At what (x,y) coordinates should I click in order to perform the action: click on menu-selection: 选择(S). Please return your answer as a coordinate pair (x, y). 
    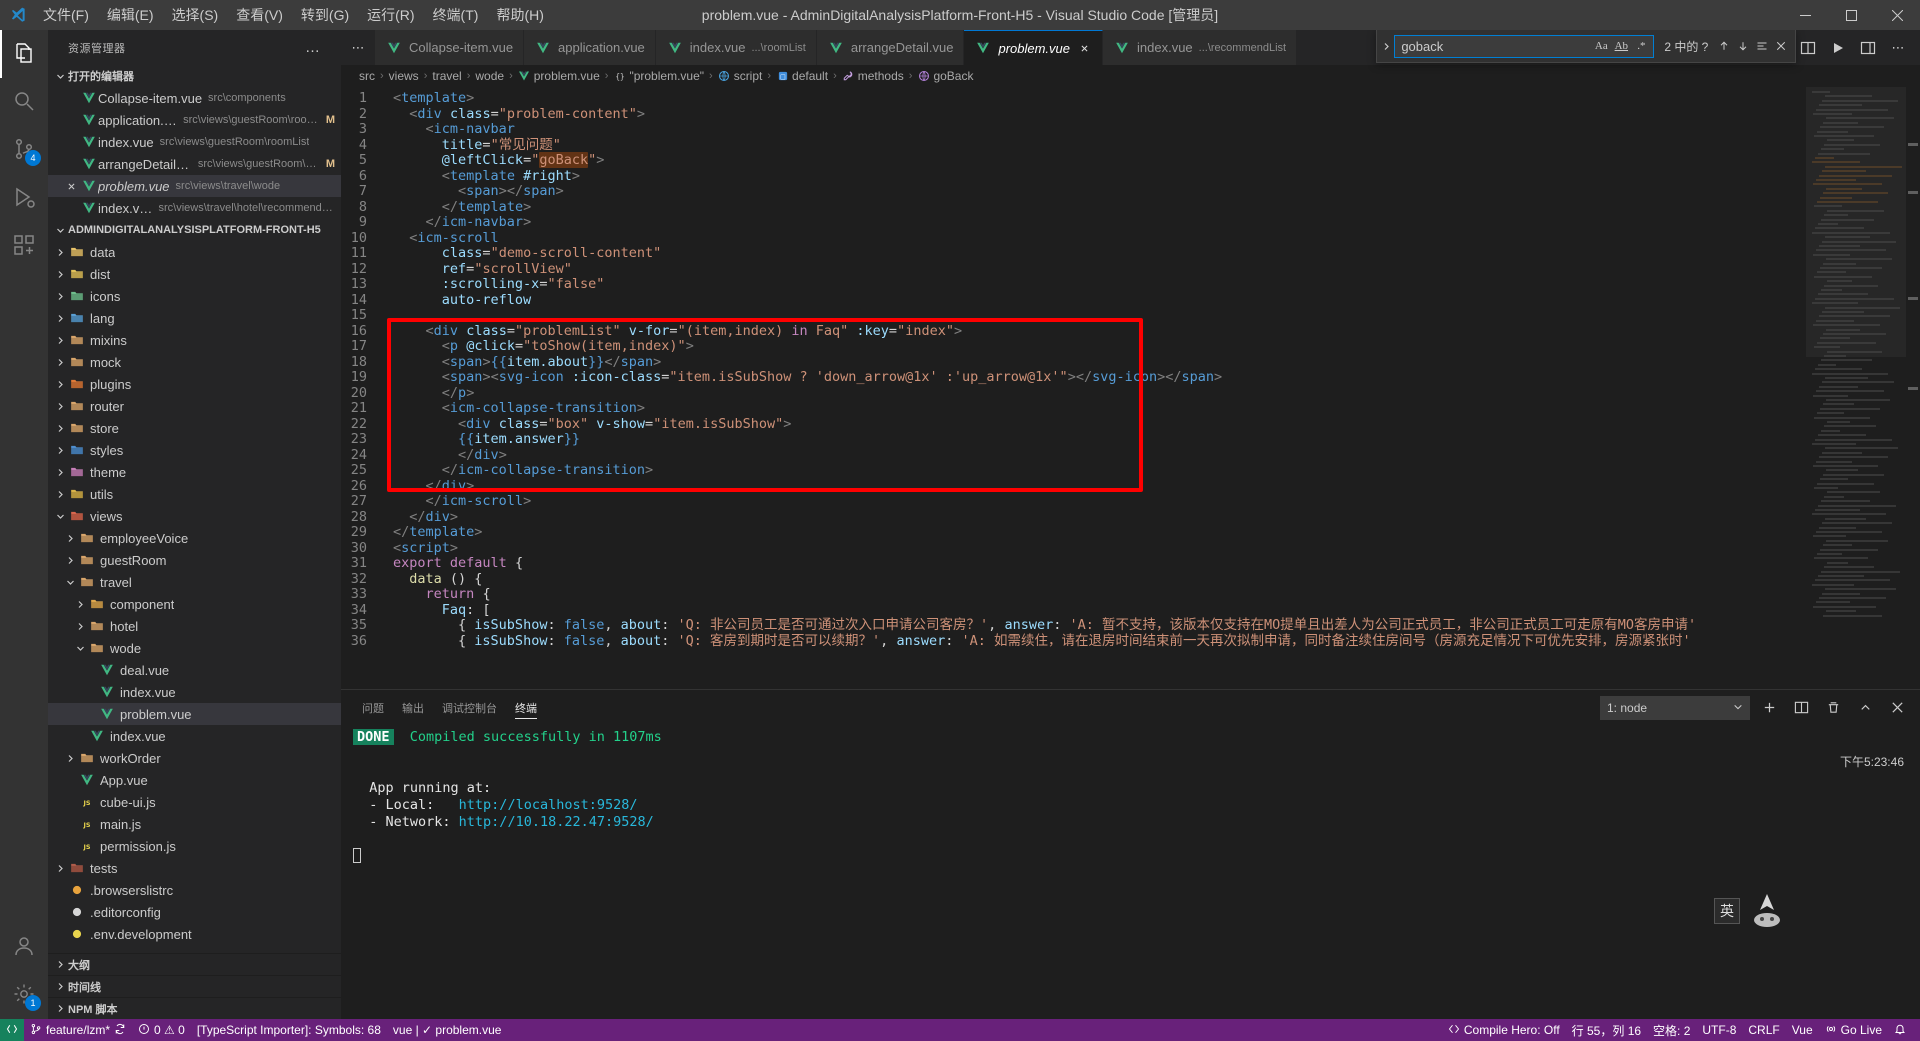
    Looking at the image, I should click on (195, 15).